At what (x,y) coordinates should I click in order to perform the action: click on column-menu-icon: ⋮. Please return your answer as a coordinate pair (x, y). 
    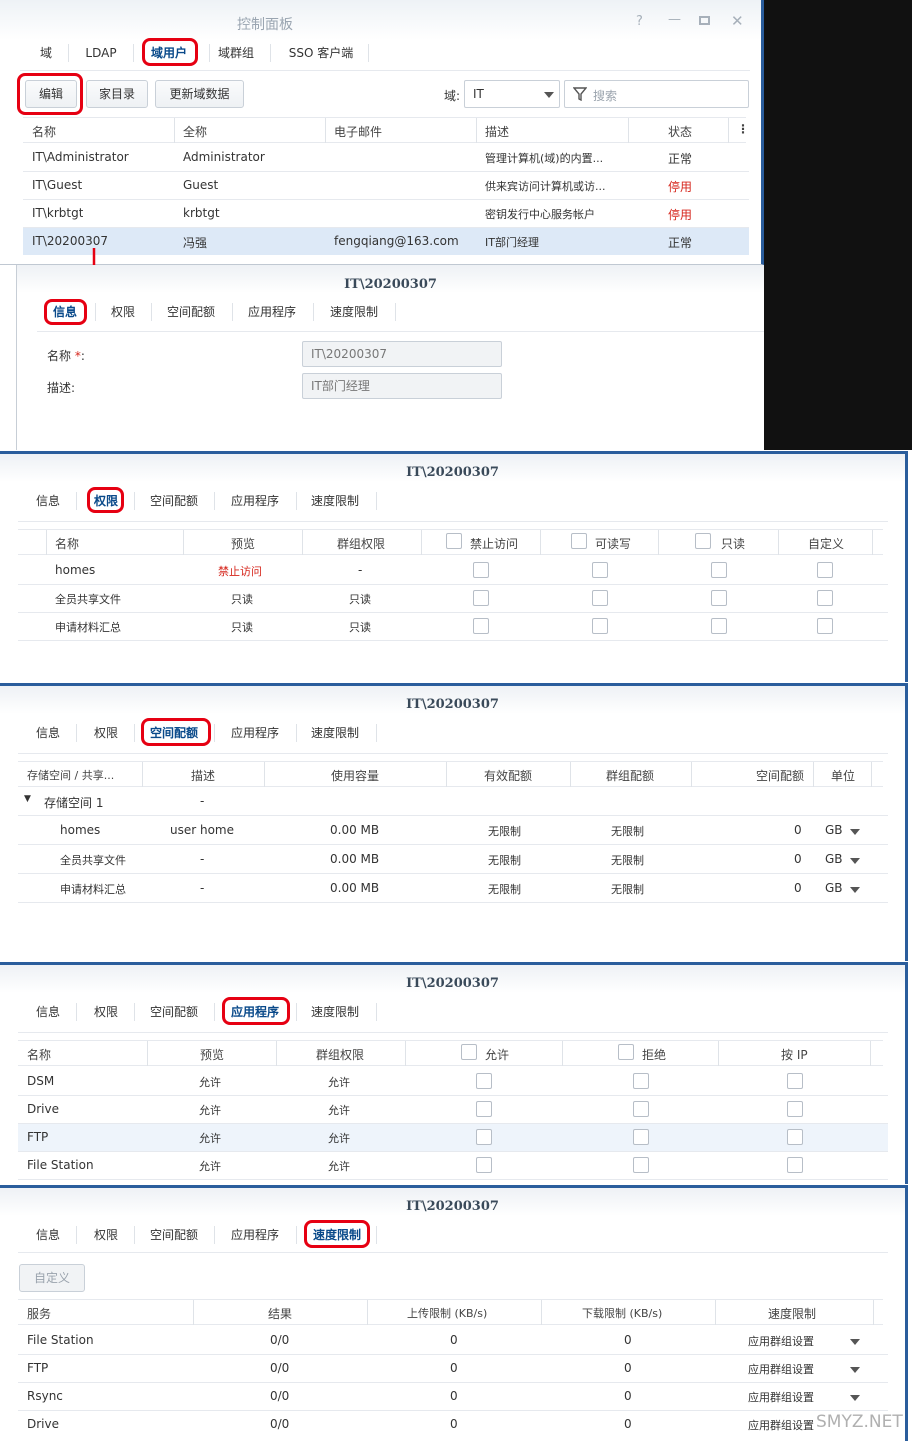
    Looking at the image, I should click on (743, 129).